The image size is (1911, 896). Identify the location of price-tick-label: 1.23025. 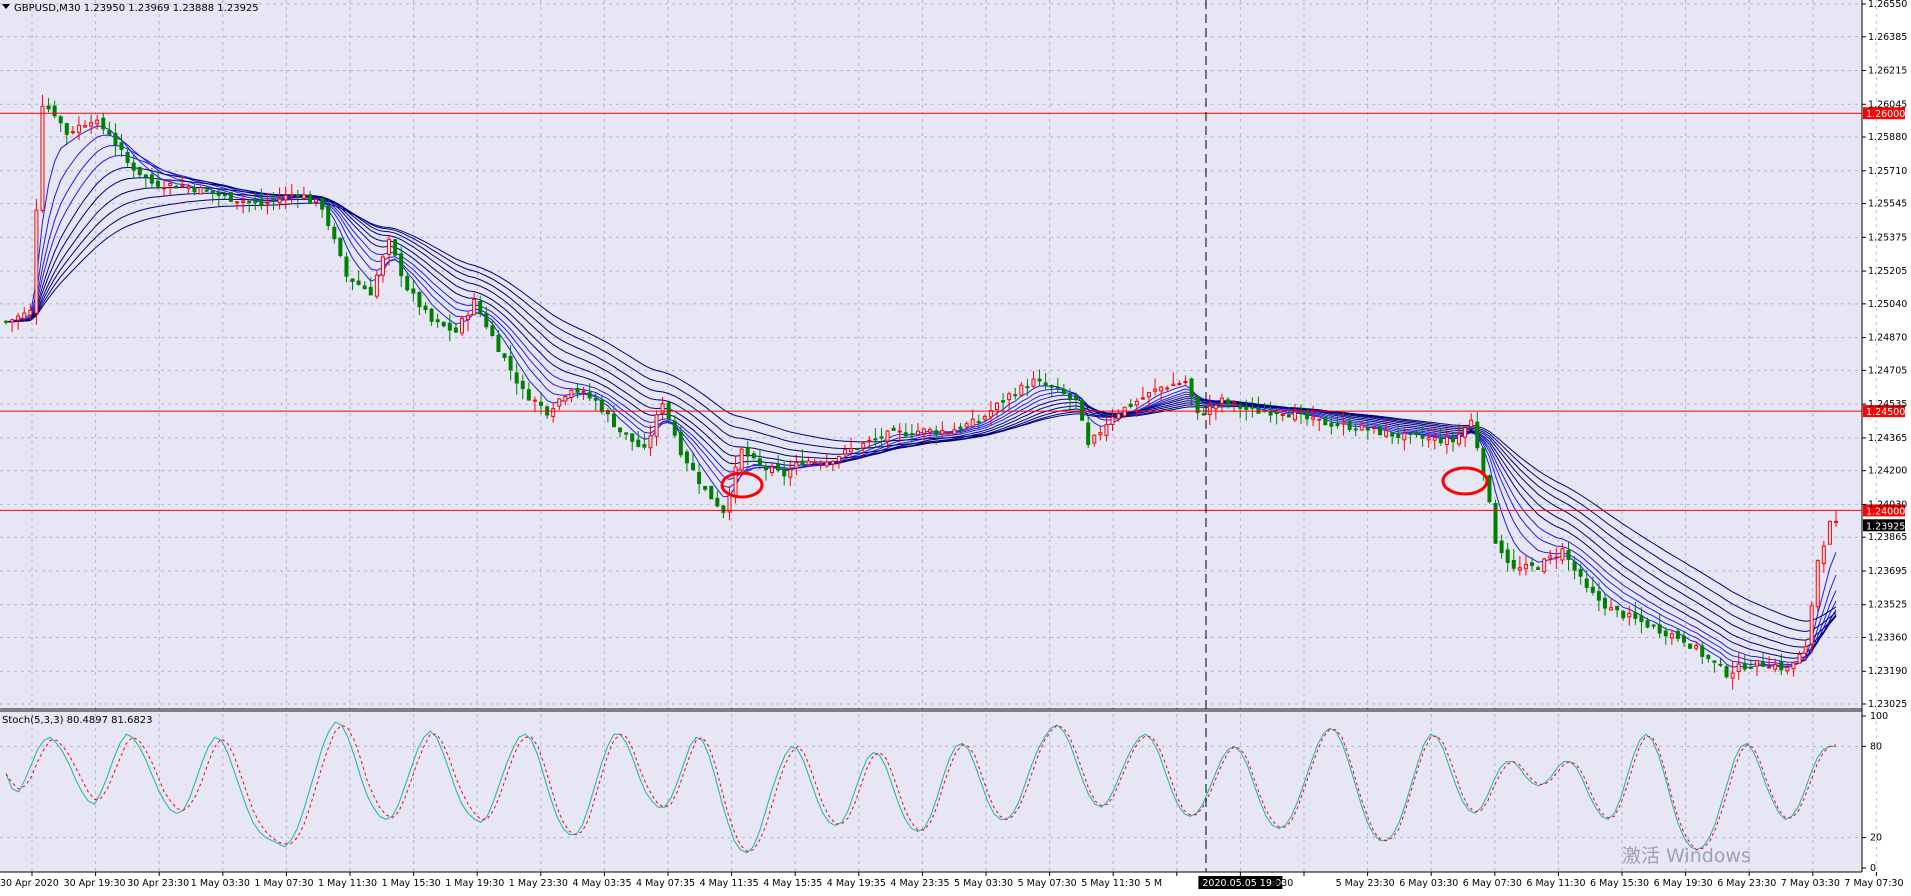
(1887, 704).